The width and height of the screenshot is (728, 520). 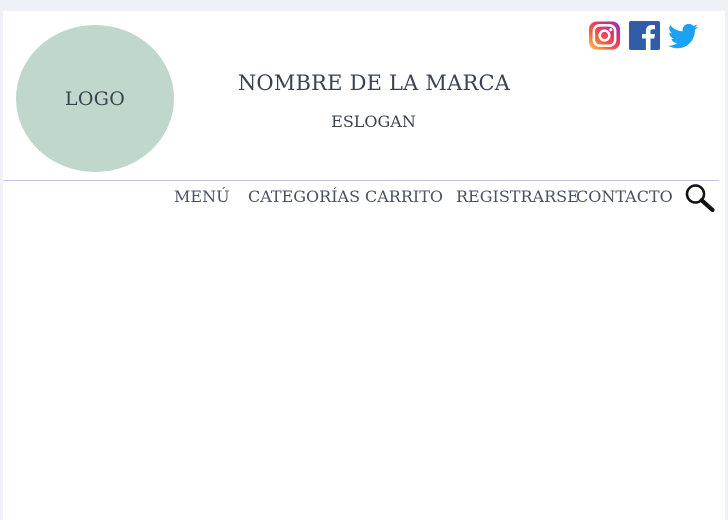 What do you see at coordinates (517, 196) in the screenshot?
I see `nav-item-register: REGISTRARSE` at bounding box center [517, 196].